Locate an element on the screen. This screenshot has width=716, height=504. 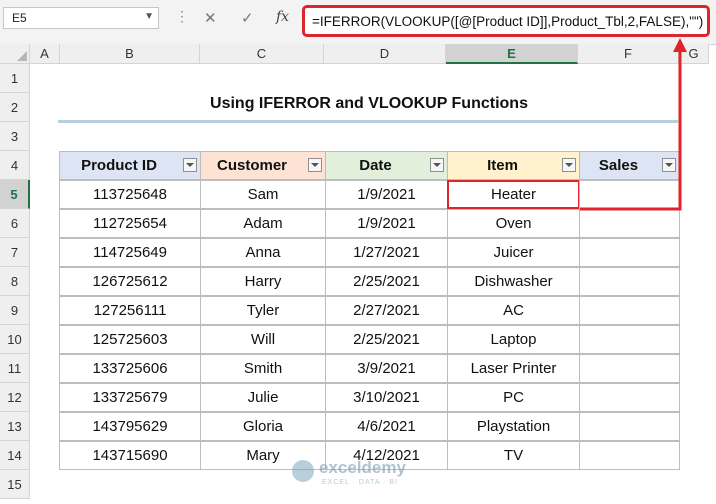
annotation-arrow is located at coordinates (633, 124).